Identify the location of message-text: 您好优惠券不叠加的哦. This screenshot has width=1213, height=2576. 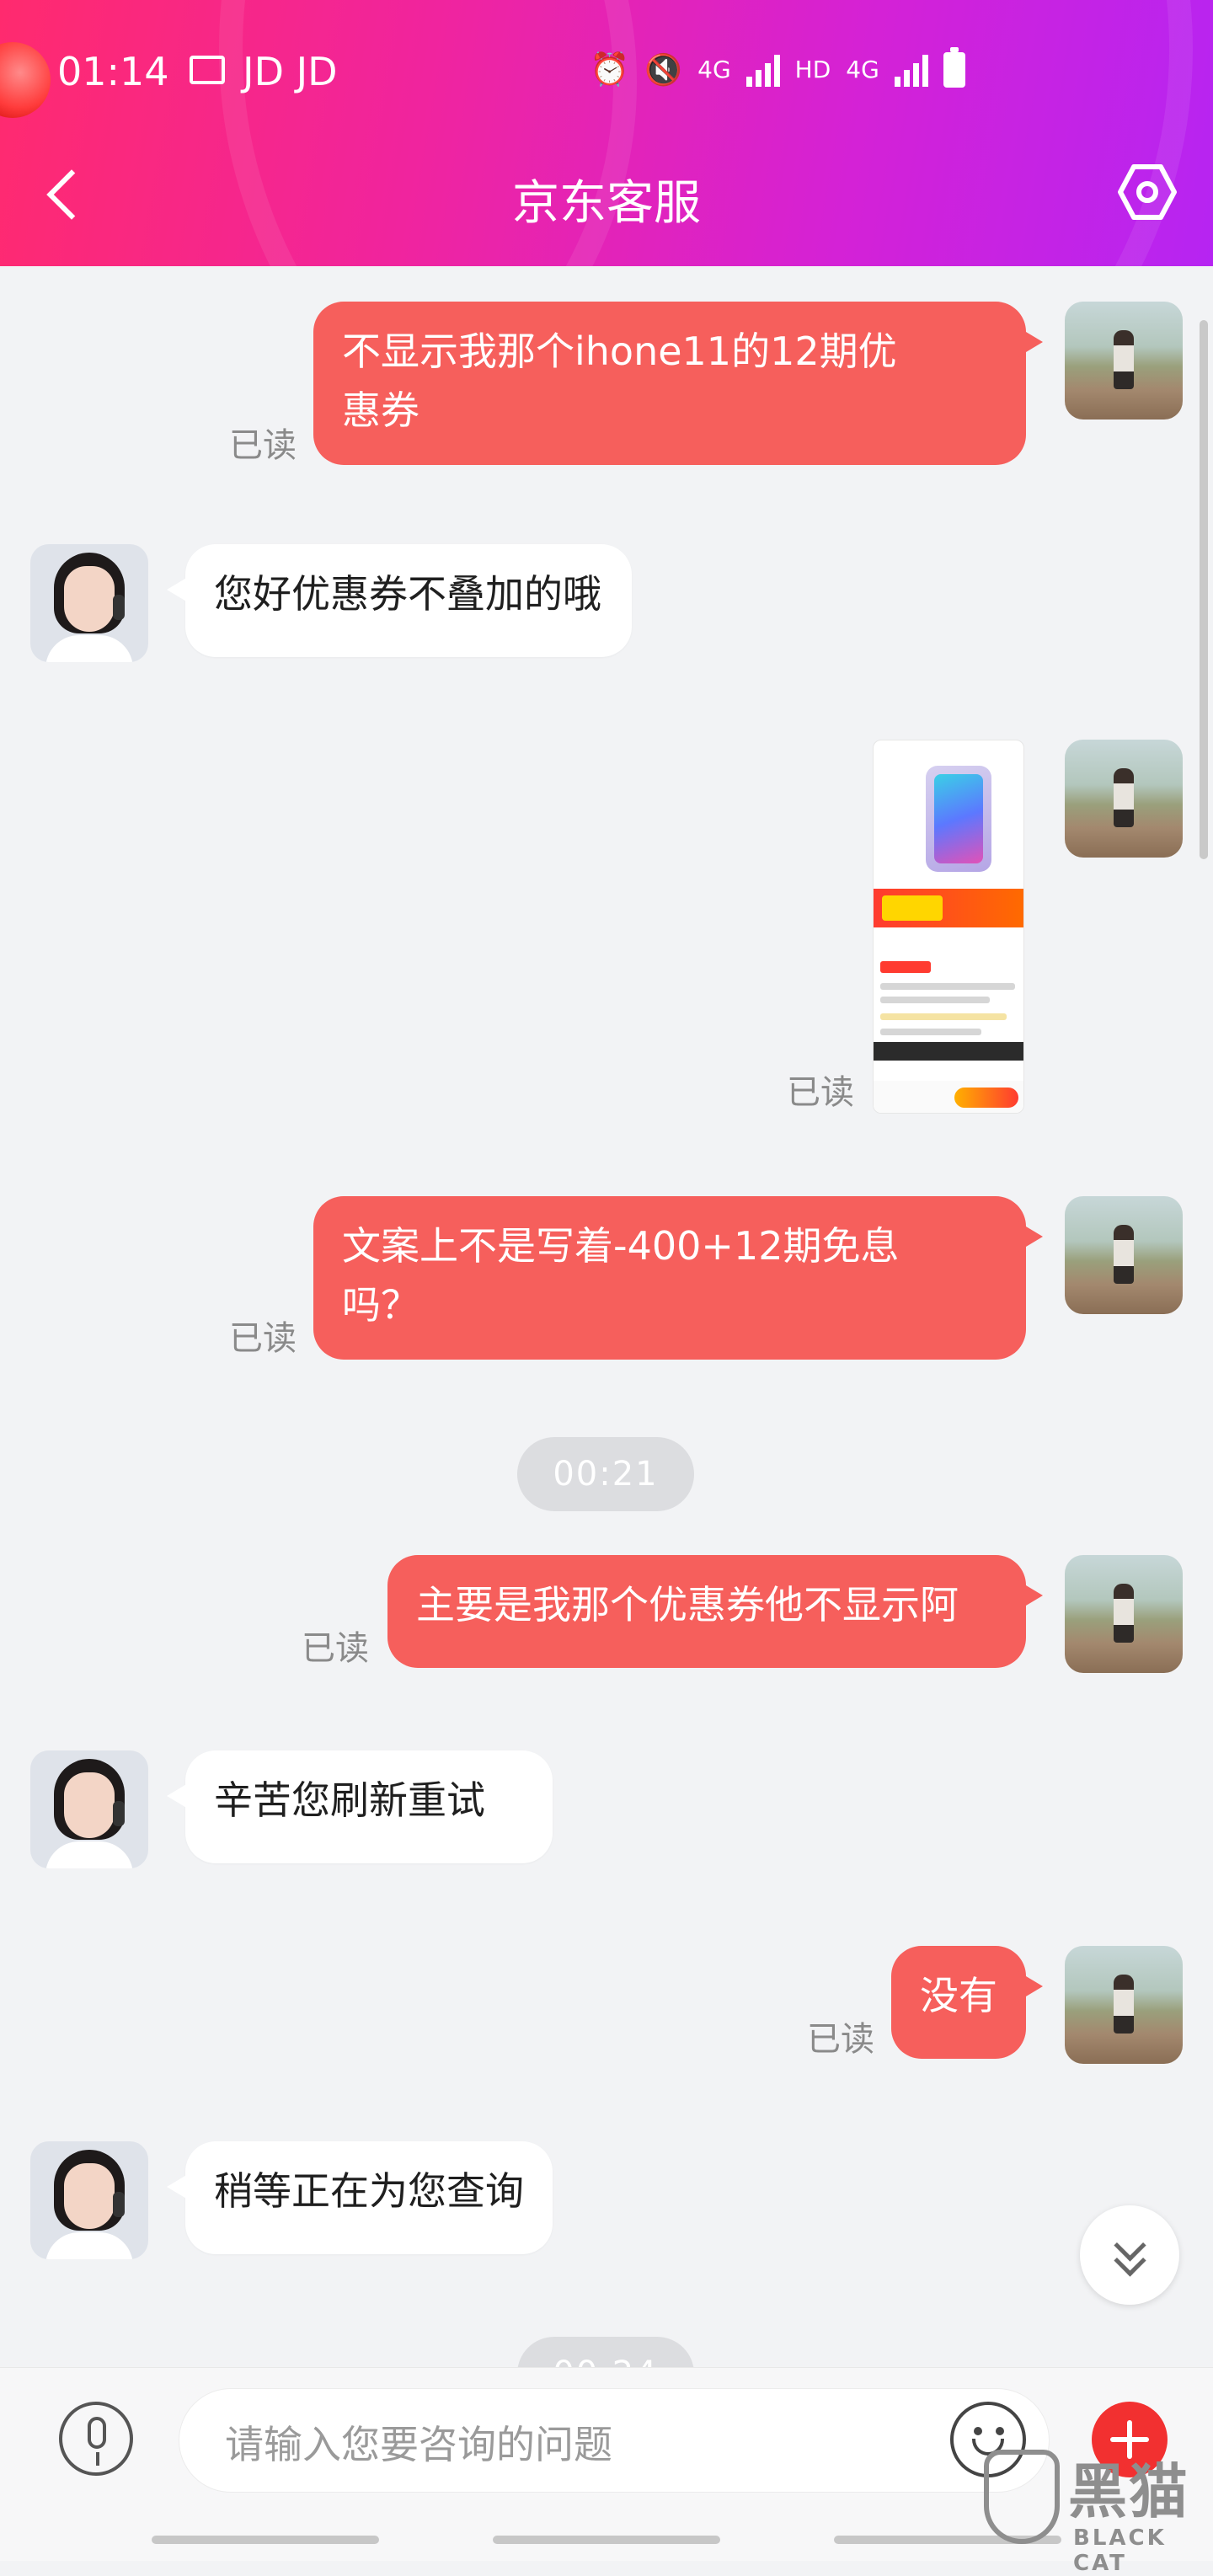
(407, 594).